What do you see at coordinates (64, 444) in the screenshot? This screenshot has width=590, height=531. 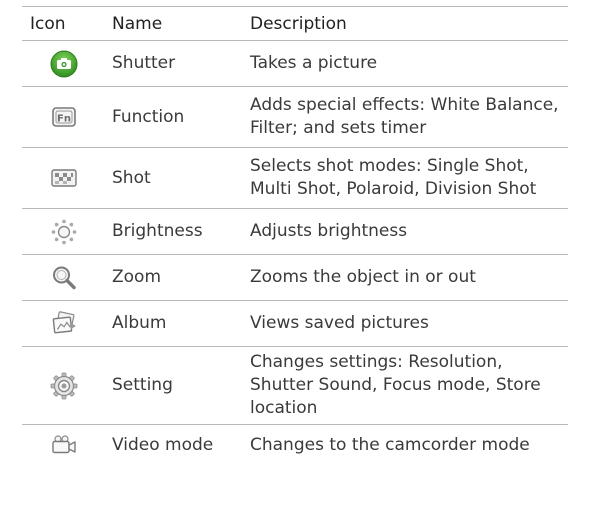 I see `video-camcorder-icon` at bounding box center [64, 444].